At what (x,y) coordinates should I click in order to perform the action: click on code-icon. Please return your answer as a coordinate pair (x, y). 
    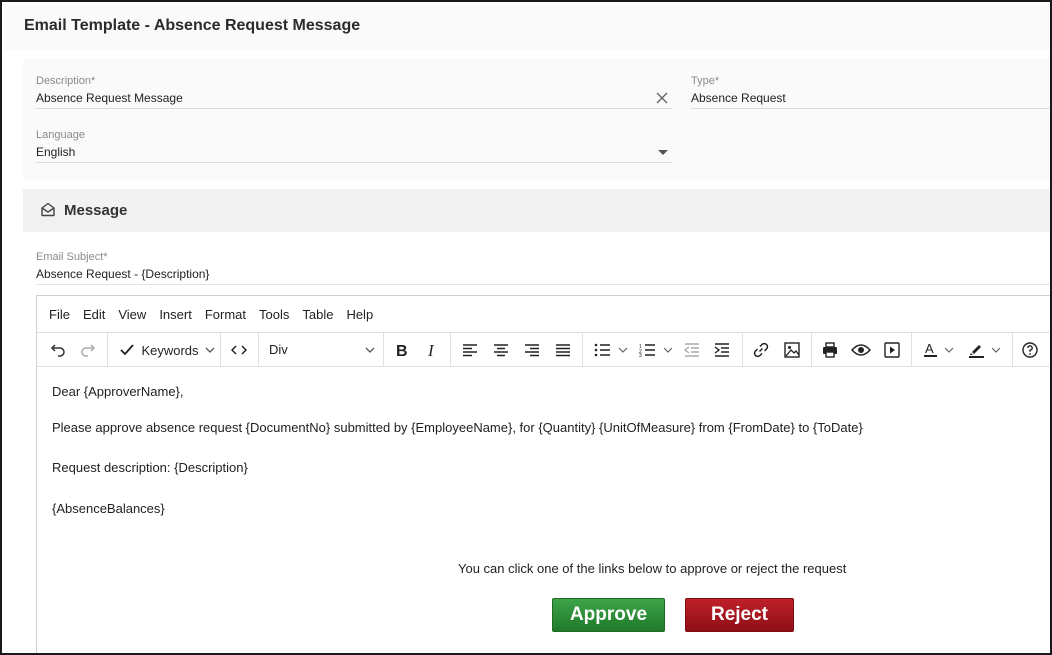
    Looking at the image, I should click on (239, 350).